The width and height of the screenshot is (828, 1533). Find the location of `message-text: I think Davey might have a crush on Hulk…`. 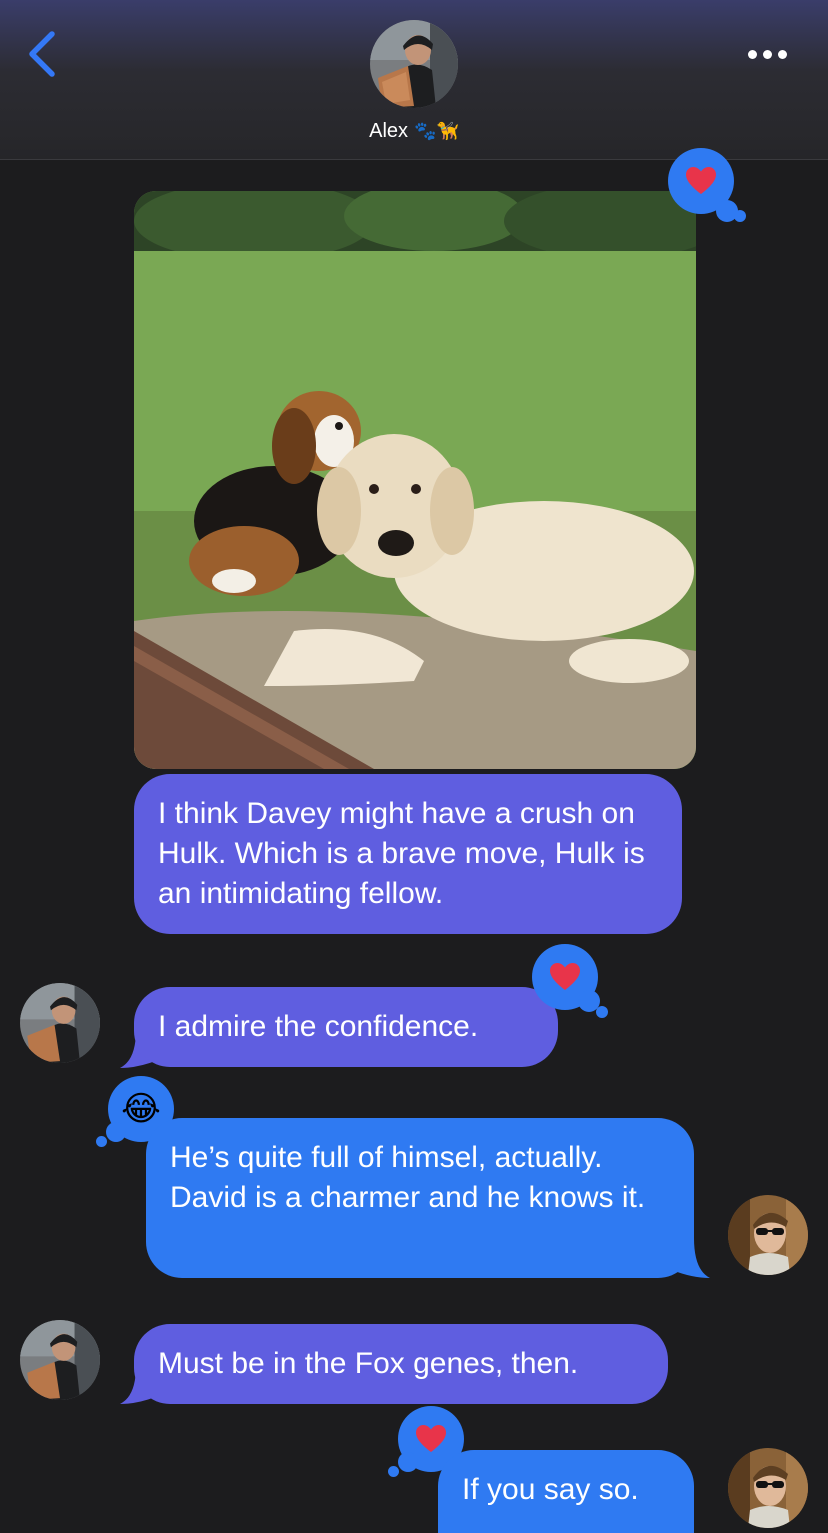

message-text: I think Davey might have a crush on Hulk… is located at coordinates (401, 853).